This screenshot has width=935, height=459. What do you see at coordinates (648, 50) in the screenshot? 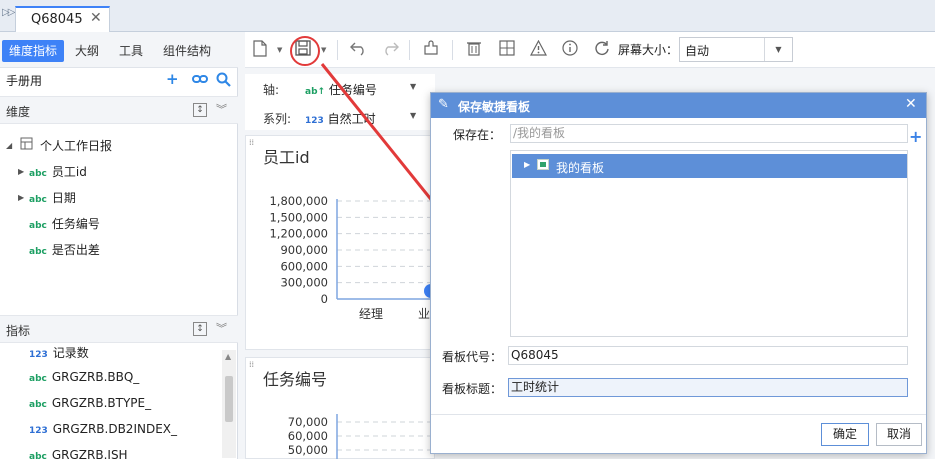
I see `screen-size-label: 屏幕大小：` at bounding box center [648, 50].